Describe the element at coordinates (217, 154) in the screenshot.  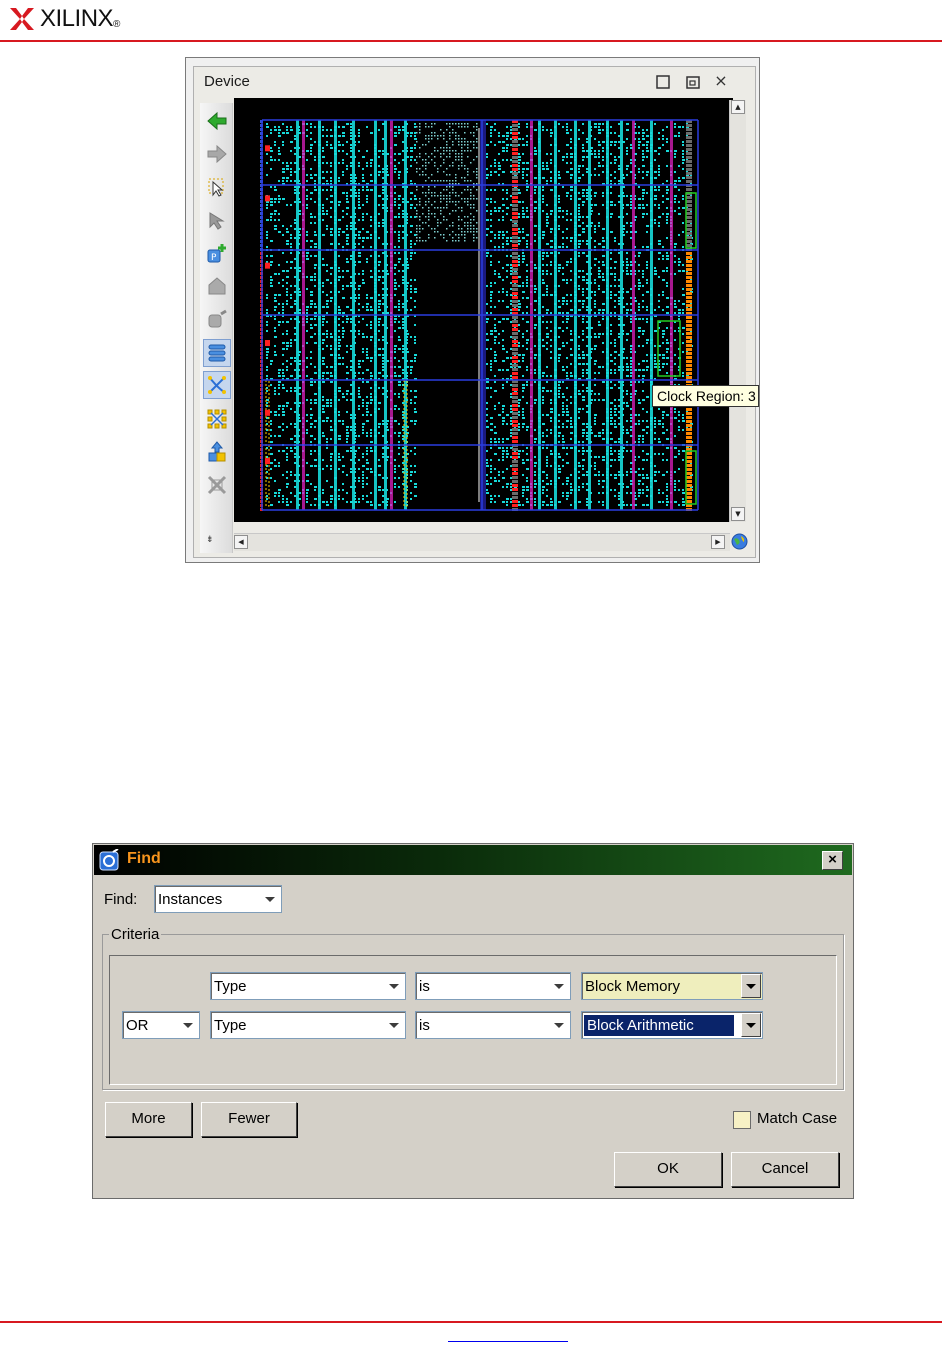
I see `forward-arrow-icon` at that location.